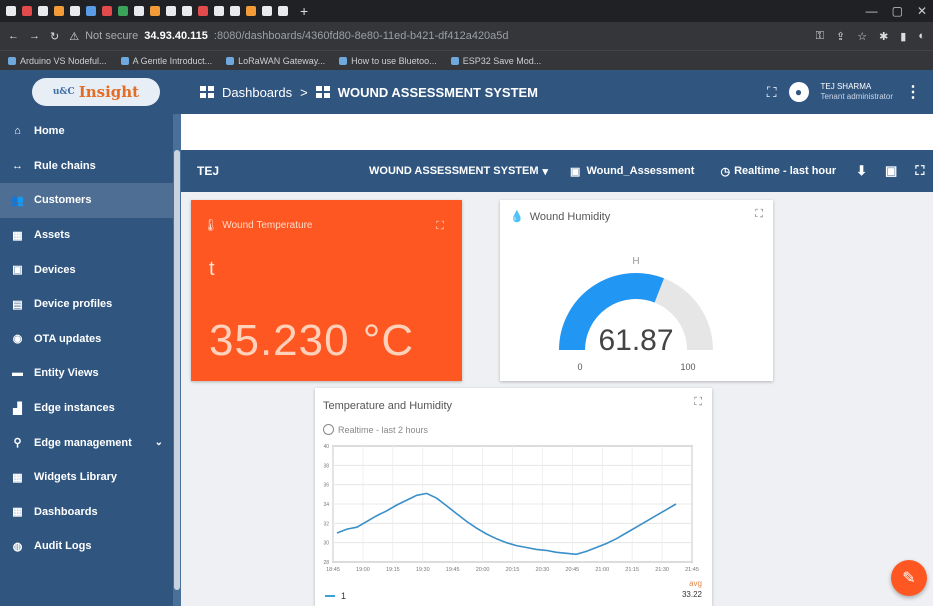 The width and height of the screenshot is (933, 606). What do you see at coordinates (897, 11) in the screenshot?
I see `maximize-icon: ▢` at bounding box center [897, 11].